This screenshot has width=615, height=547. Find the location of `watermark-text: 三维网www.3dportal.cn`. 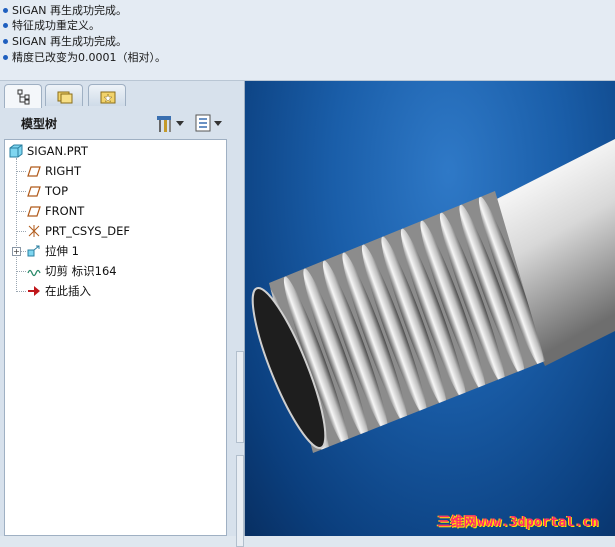

watermark-text: 三维网www.3dportal.cn is located at coordinates (518, 522).